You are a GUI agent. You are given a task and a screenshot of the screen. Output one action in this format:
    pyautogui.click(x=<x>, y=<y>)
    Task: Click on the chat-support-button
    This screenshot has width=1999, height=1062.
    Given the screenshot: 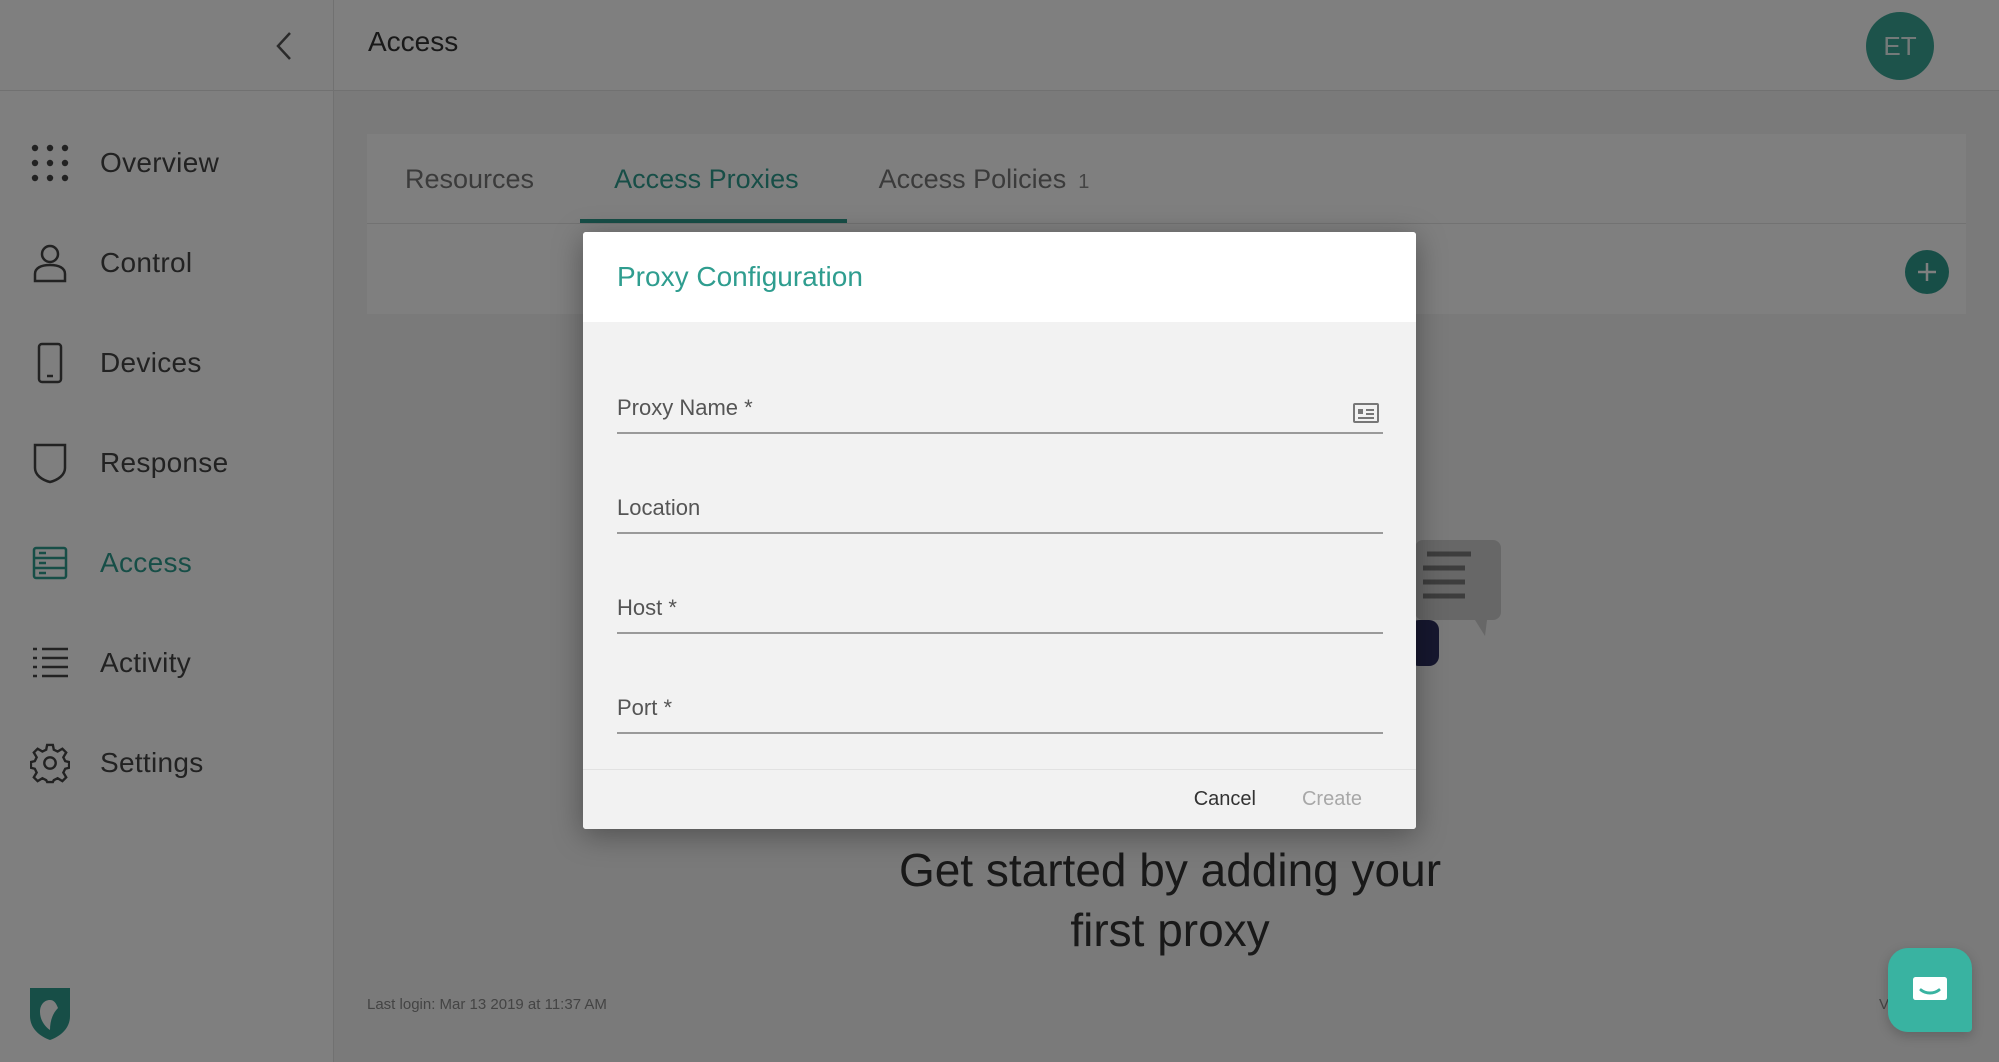 What is the action you would take?
    pyautogui.click(x=1930, y=990)
    